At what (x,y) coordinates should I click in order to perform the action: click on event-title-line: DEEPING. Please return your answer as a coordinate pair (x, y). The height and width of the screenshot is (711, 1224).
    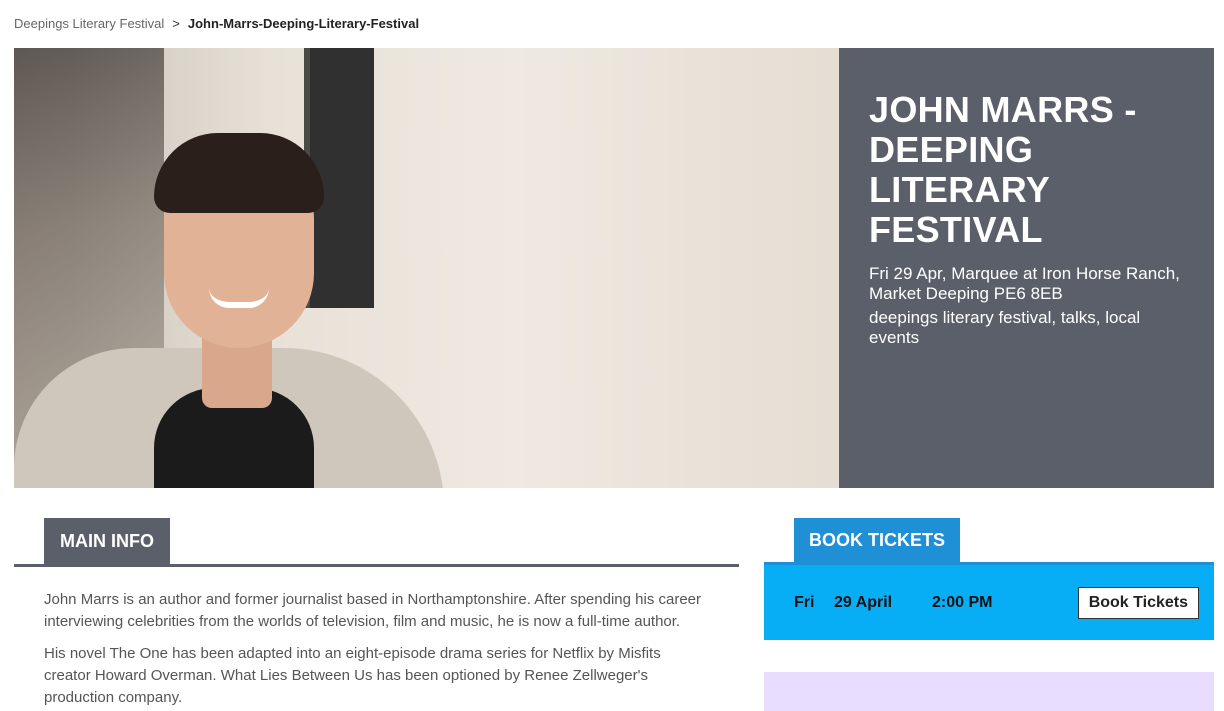
    Looking at the image, I should click on (951, 149).